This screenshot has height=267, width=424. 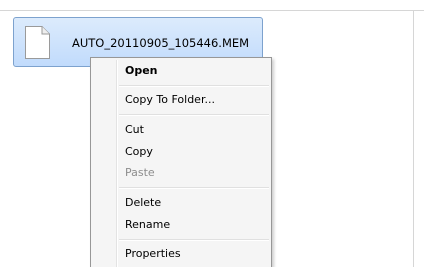 What do you see at coordinates (139, 151) in the screenshot?
I see `menu-item-copy: Copy` at bounding box center [139, 151].